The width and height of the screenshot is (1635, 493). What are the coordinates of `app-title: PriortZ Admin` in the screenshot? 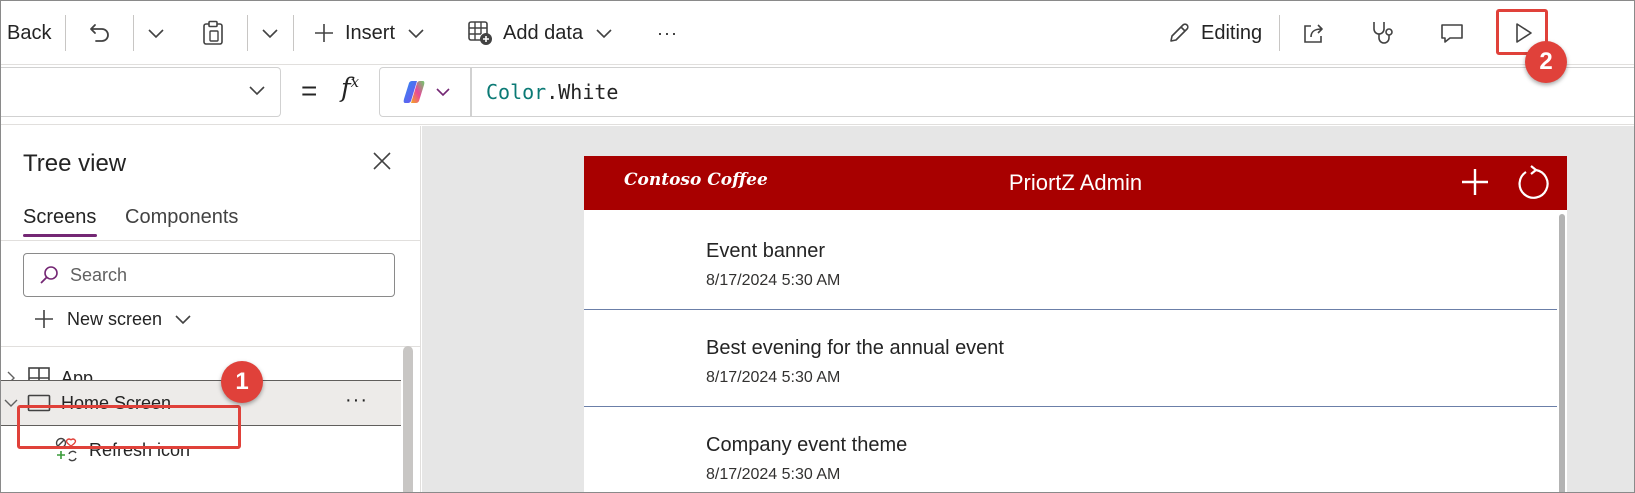 It's located at (1075, 182).